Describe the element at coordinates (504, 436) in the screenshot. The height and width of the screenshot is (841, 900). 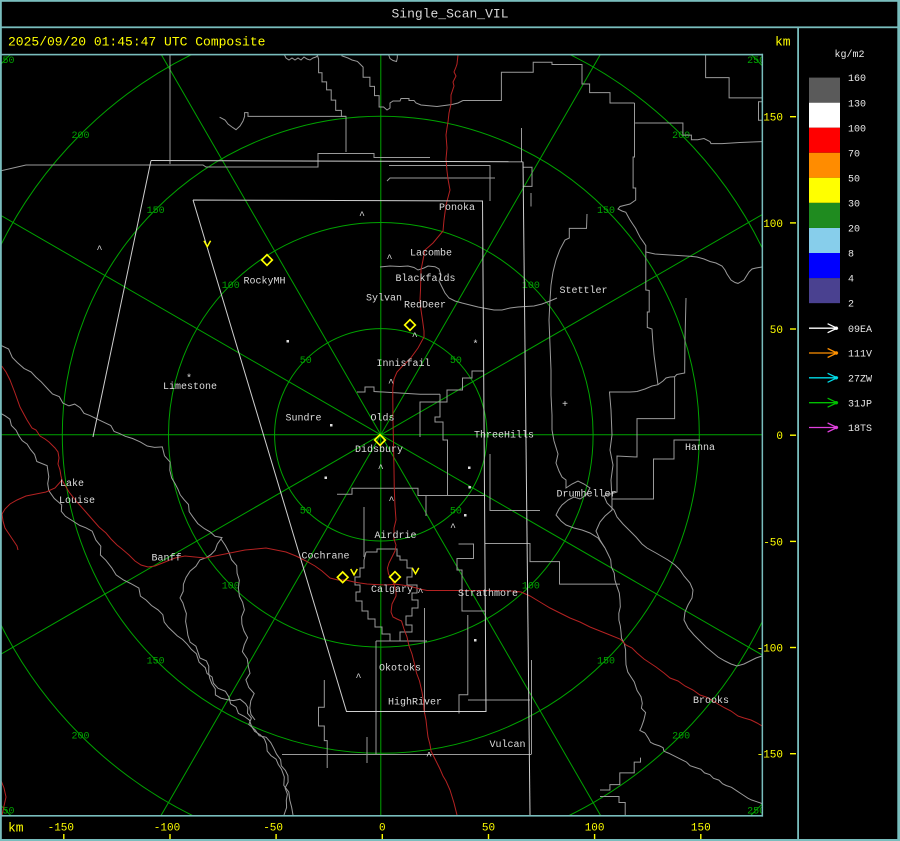
I see `svg-text: ThreeHills` at that location.